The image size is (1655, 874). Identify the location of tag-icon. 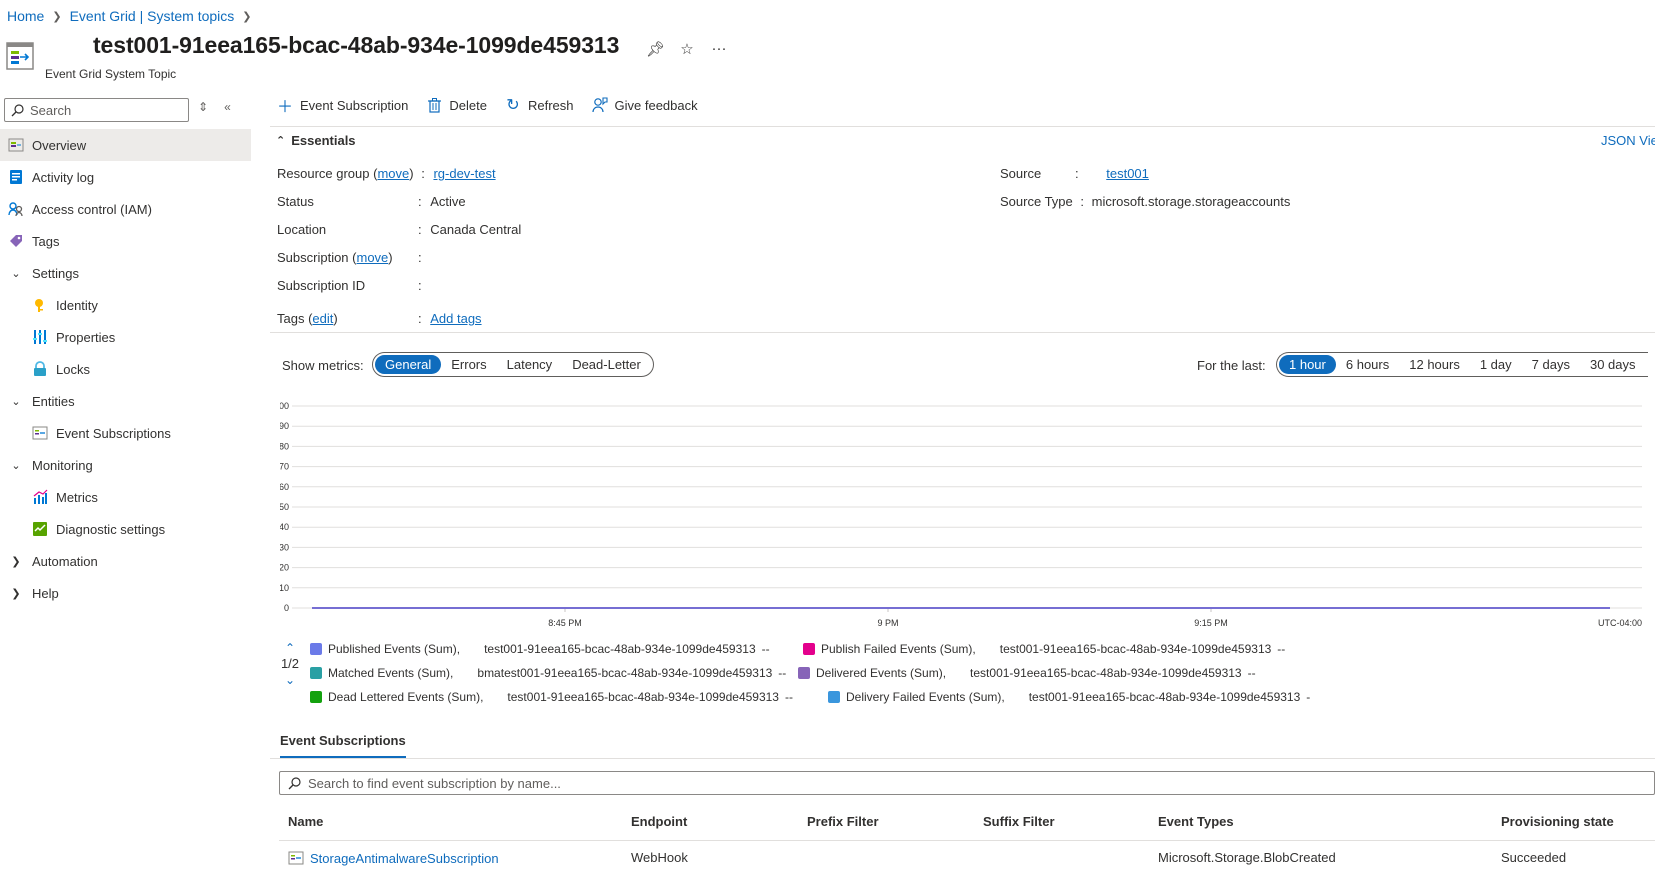
(16, 241).